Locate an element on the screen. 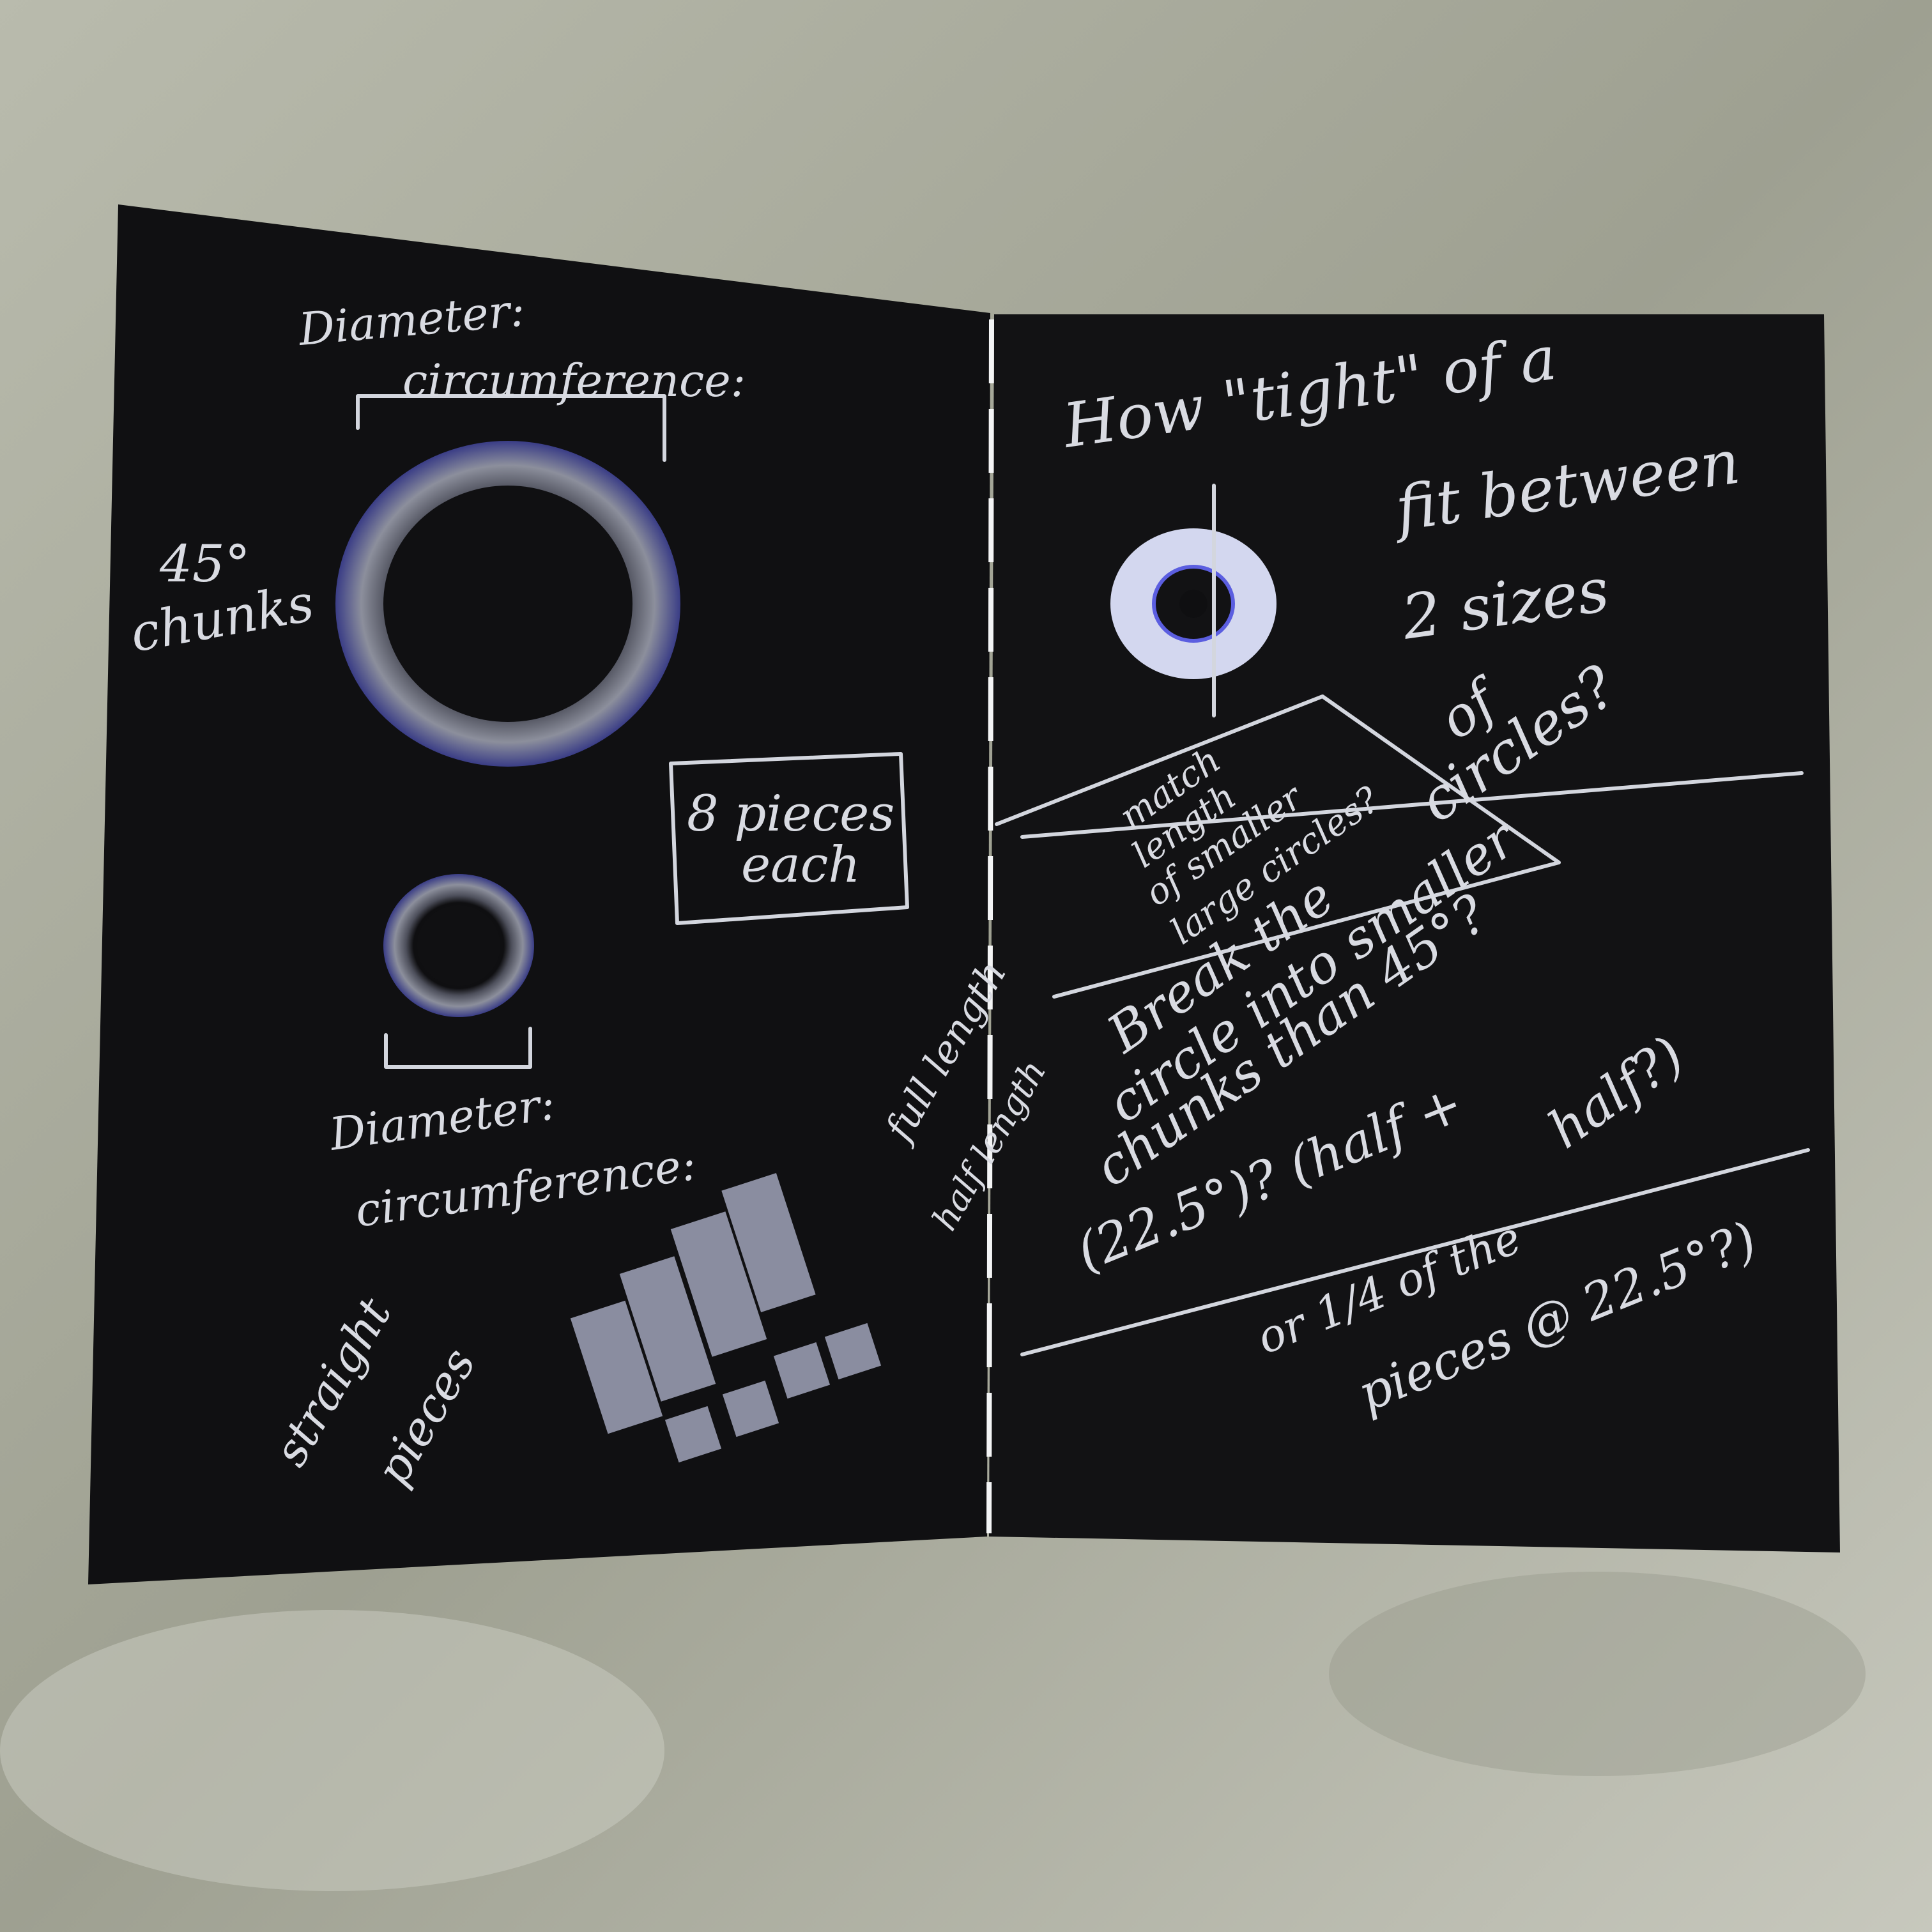 Image resolution: width=1932 pixels, height=1932 pixels. chunks-degree-label: 45° is located at coordinates (204, 564).